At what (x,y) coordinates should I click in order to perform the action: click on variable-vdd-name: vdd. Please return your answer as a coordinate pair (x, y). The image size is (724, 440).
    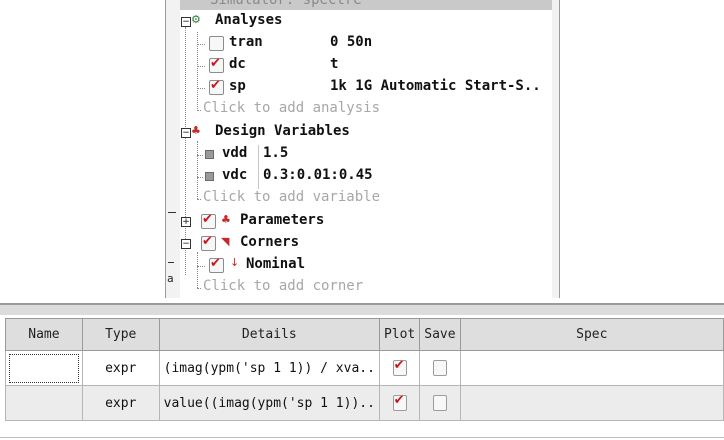
    Looking at the image, I should click on (234, 156).